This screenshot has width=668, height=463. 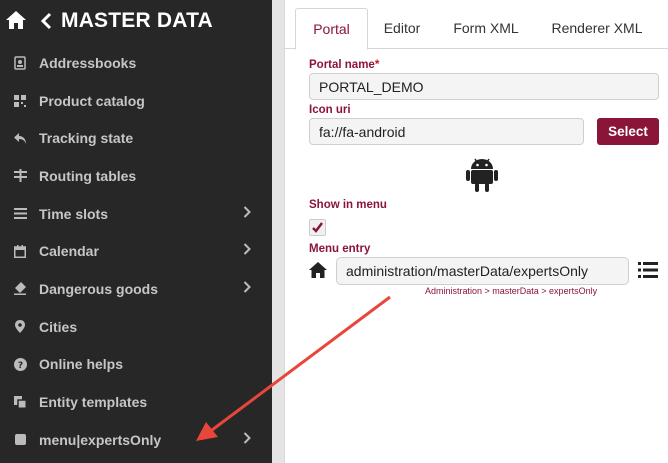 I want to click on tab-bar: Portal Editor Form XML Renderer XML, so click(x=476, y=29).